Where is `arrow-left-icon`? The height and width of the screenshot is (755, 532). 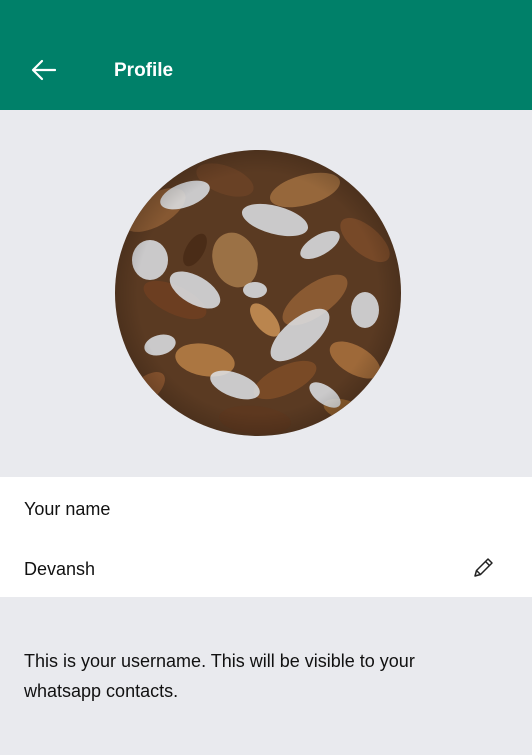
arrow-left-icon is located at coordinates (48, 70).